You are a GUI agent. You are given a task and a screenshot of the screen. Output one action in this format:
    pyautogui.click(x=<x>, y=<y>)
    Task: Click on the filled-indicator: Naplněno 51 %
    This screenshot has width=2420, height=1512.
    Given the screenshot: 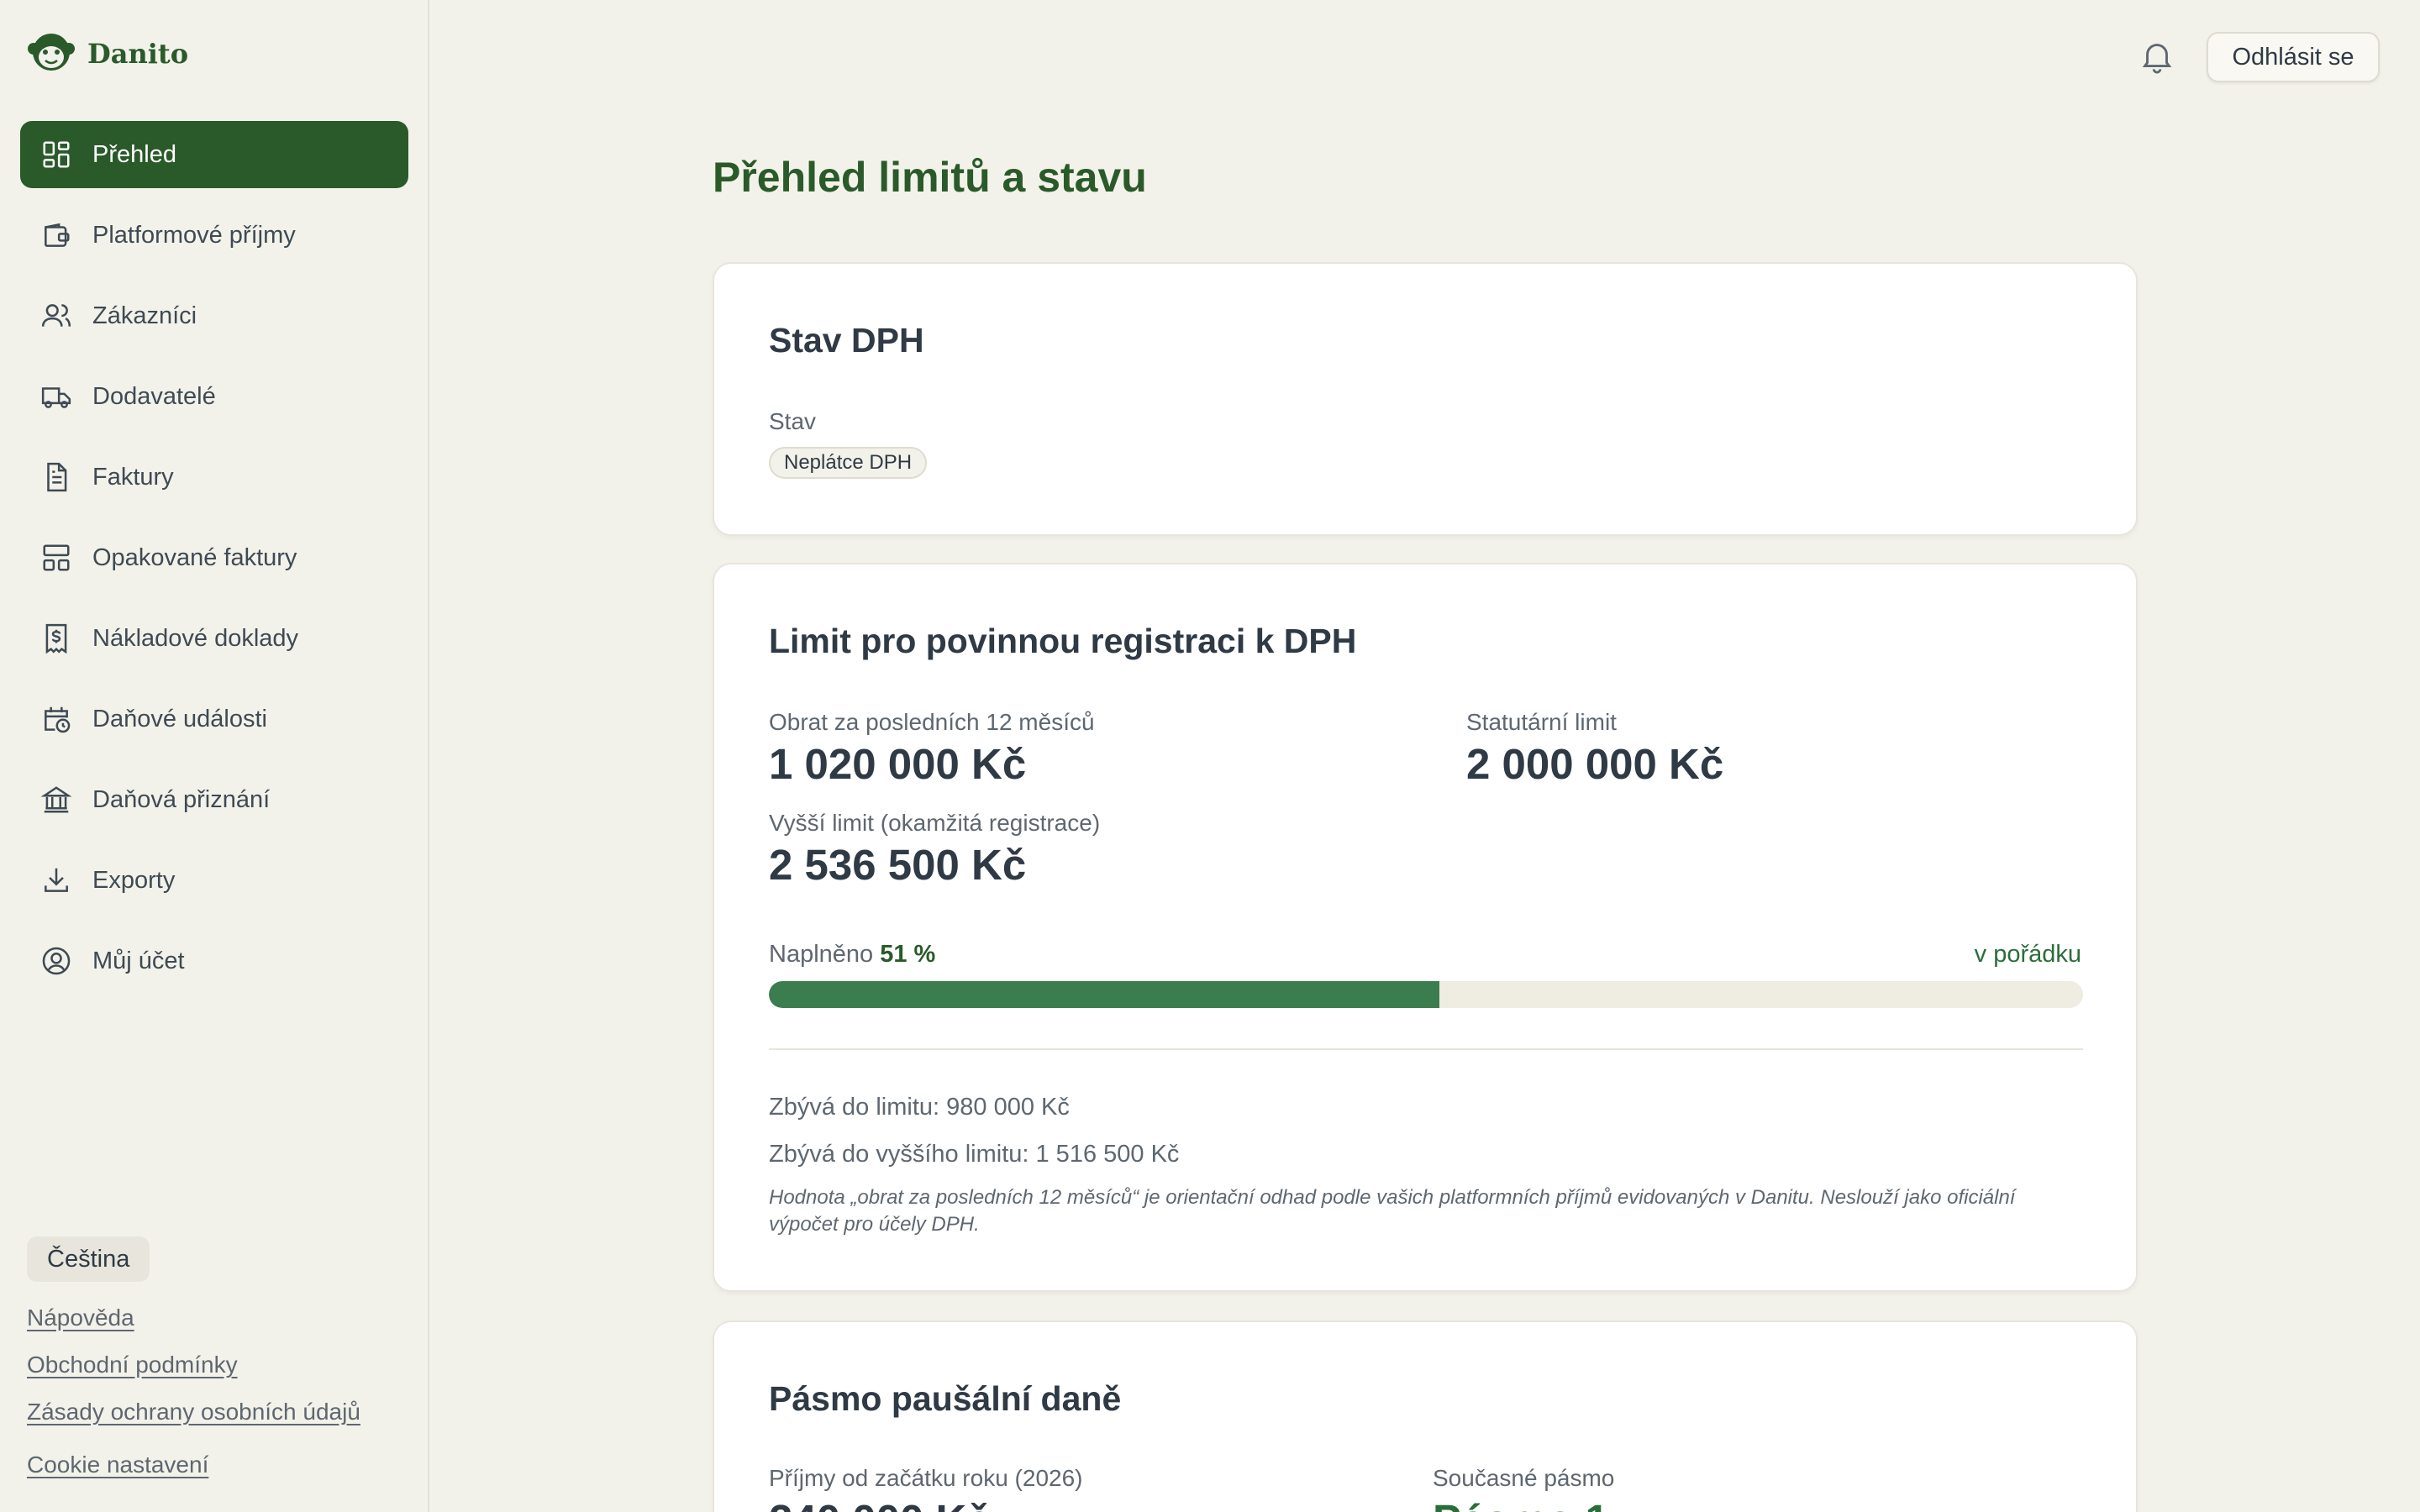 What is the action you would take?
    pyautogui.click(x=852, y=955)
    